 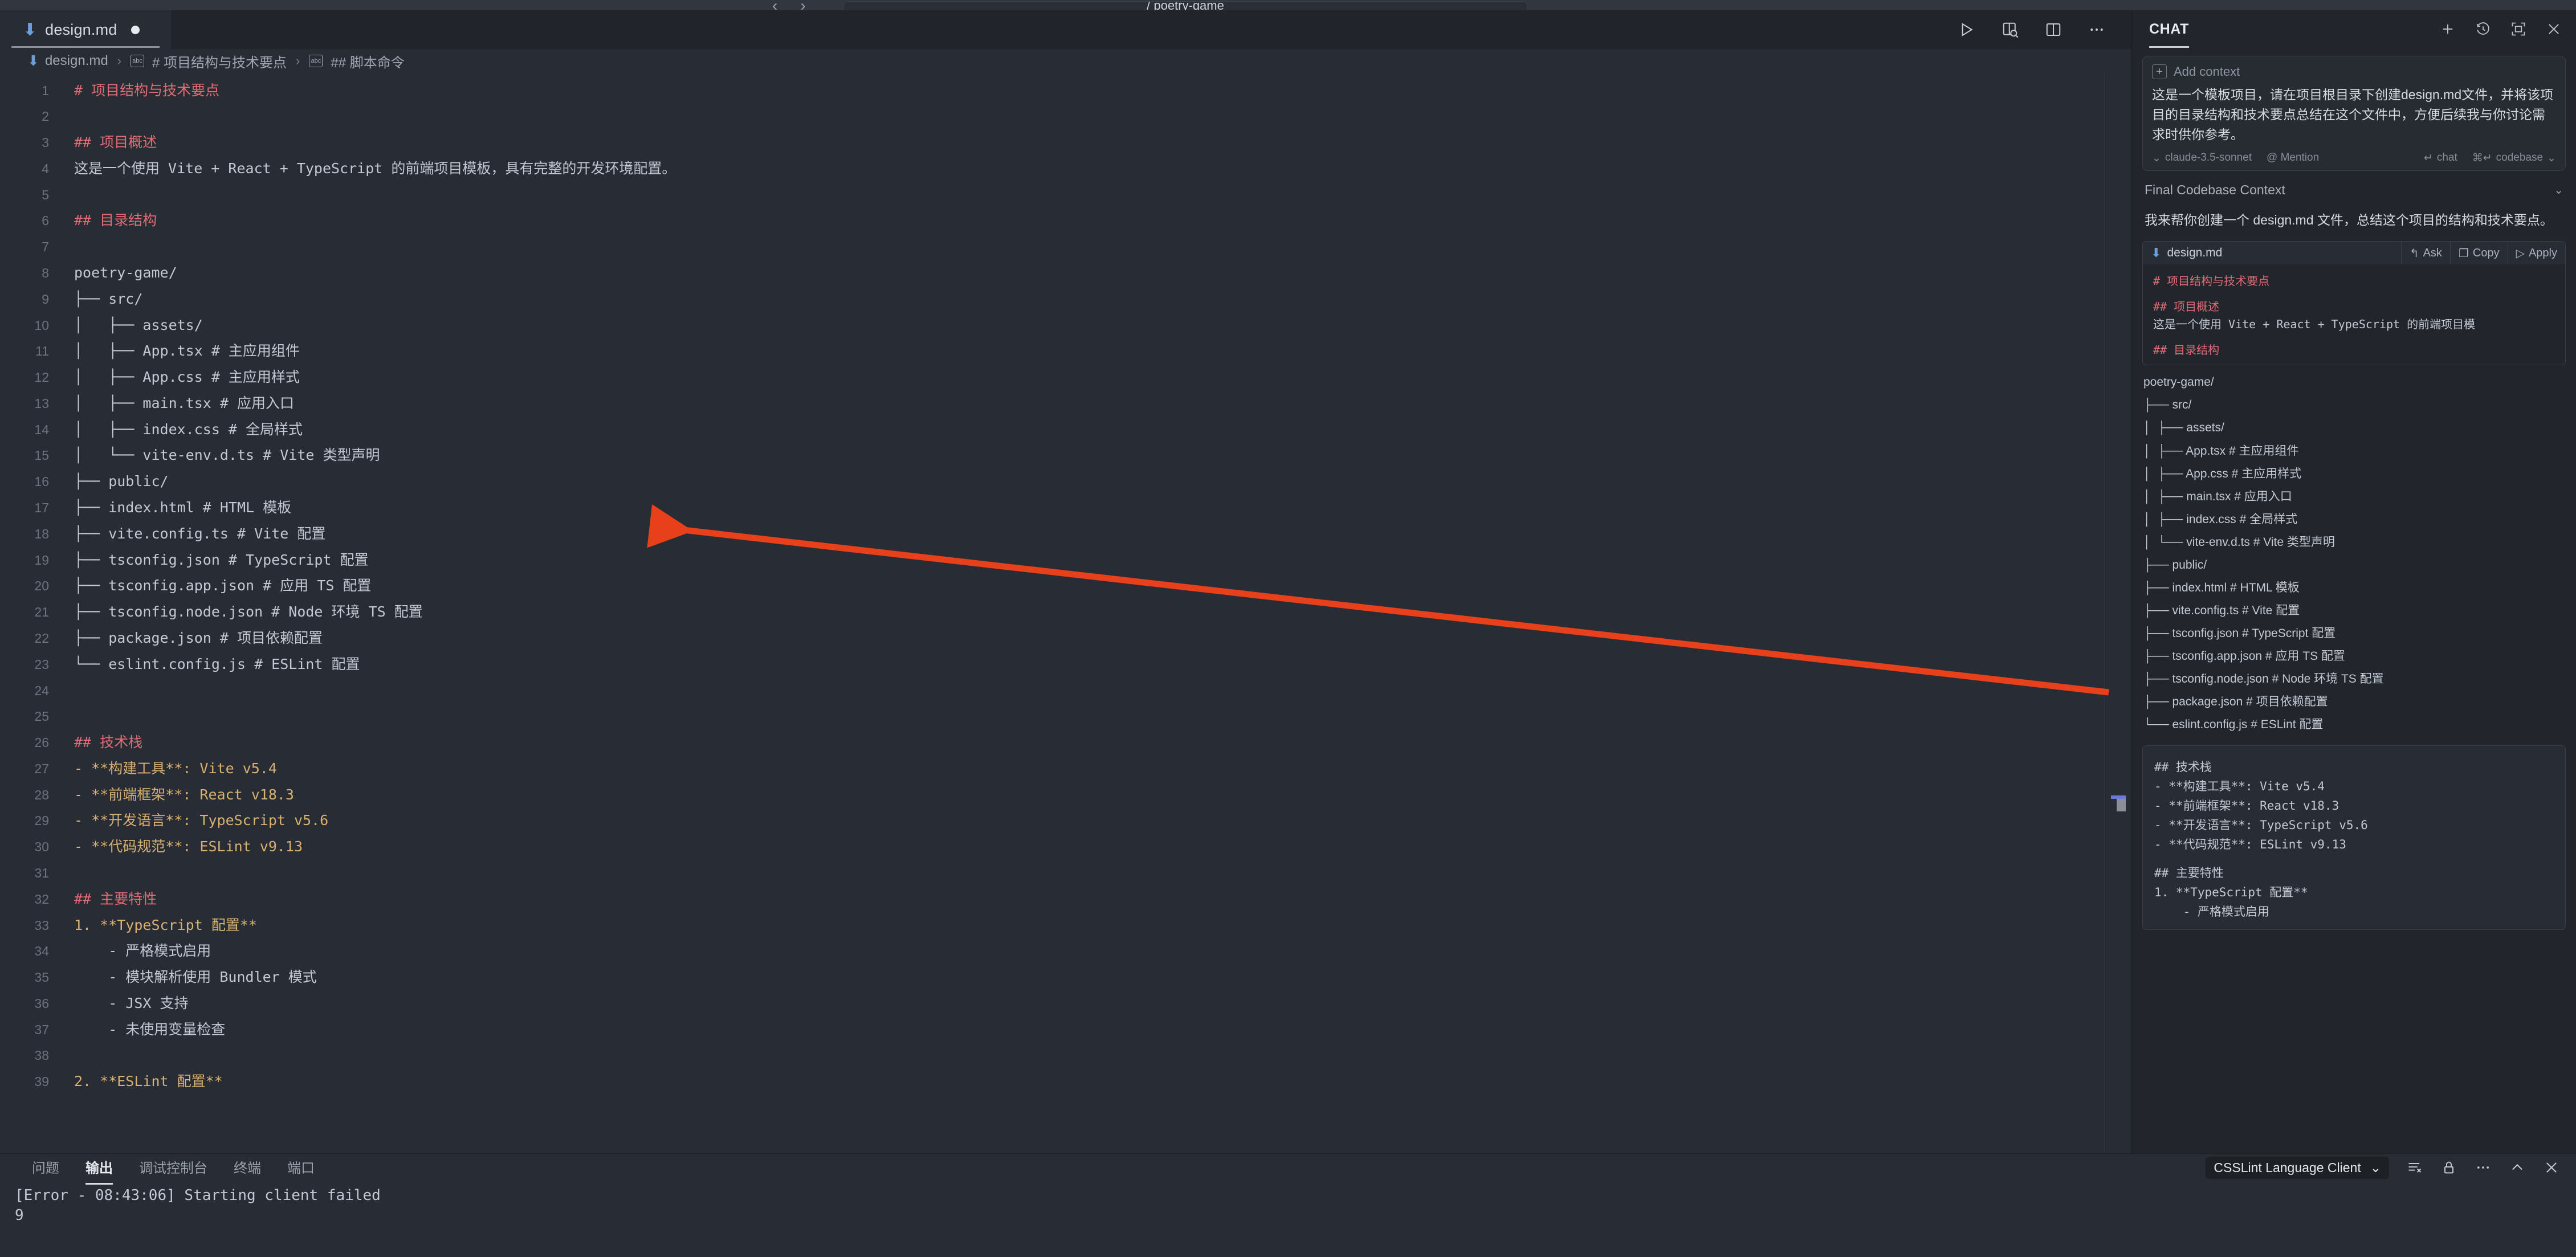 I want to click on send-codebase-hint: ⌘↵ codebase ⌄, so click(x=2514, y=158).